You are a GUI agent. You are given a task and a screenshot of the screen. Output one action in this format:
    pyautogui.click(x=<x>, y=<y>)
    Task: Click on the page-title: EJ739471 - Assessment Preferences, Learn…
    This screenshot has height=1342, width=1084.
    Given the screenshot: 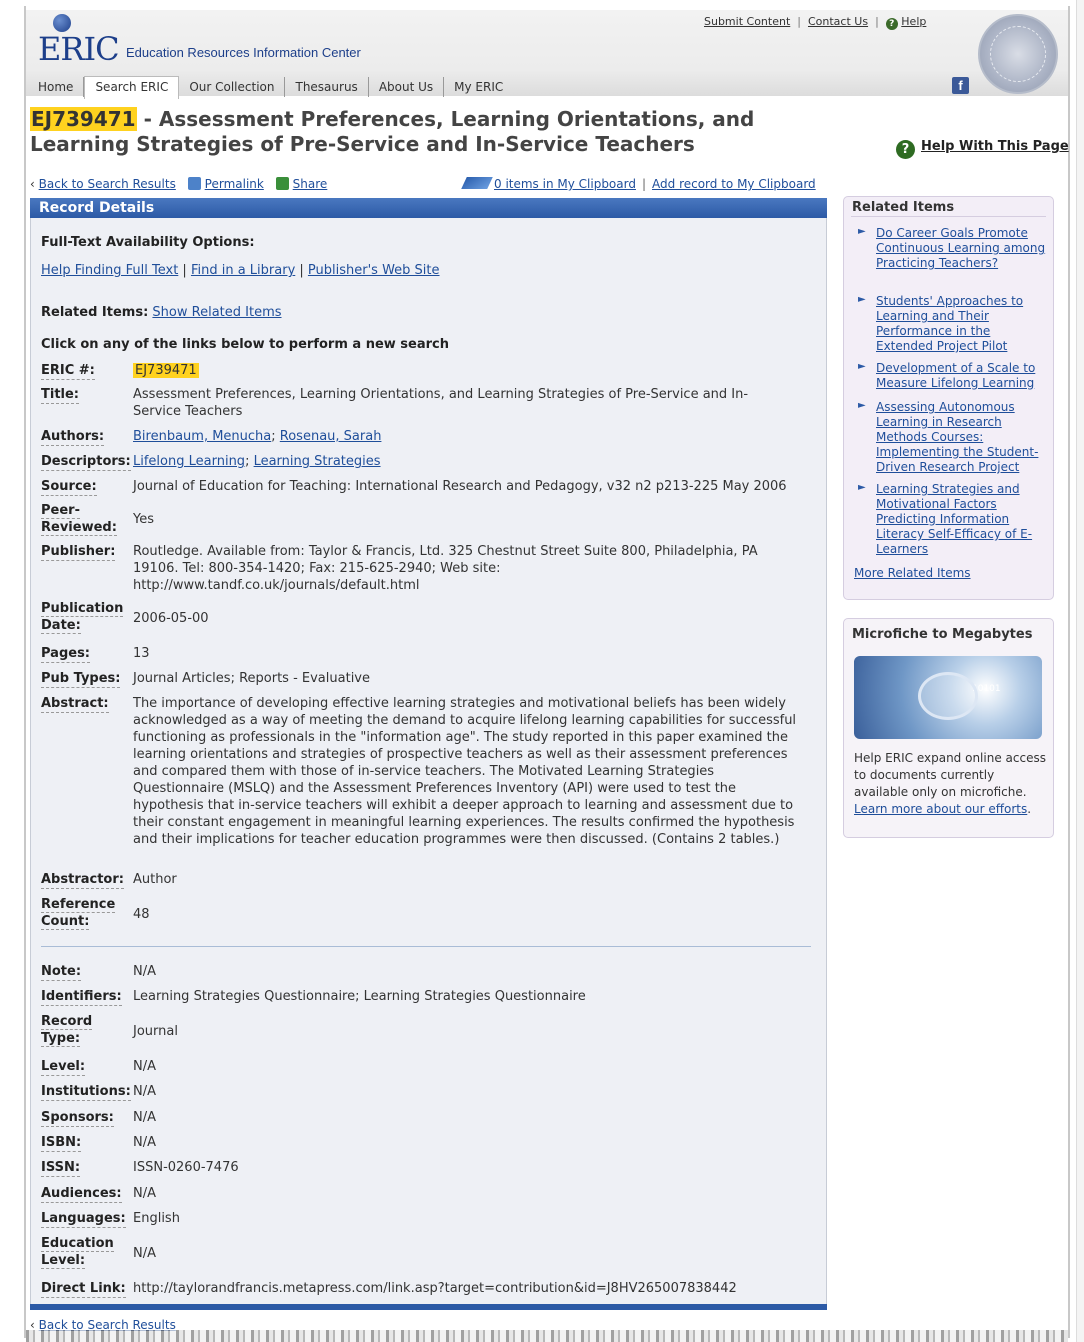 What is the action you would take?
    pyautogui.click(x=430, y=132)
    